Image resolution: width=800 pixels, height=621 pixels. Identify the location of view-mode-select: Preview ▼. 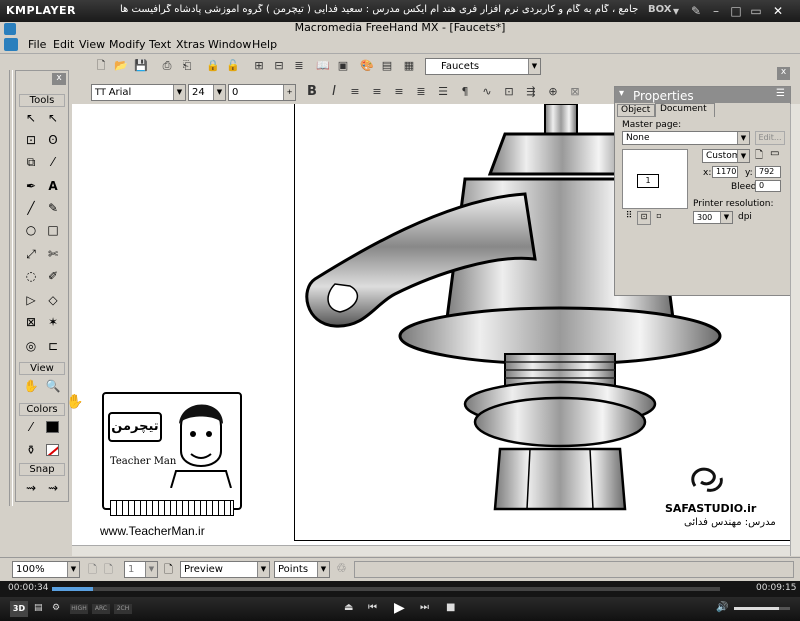
(225, 569).